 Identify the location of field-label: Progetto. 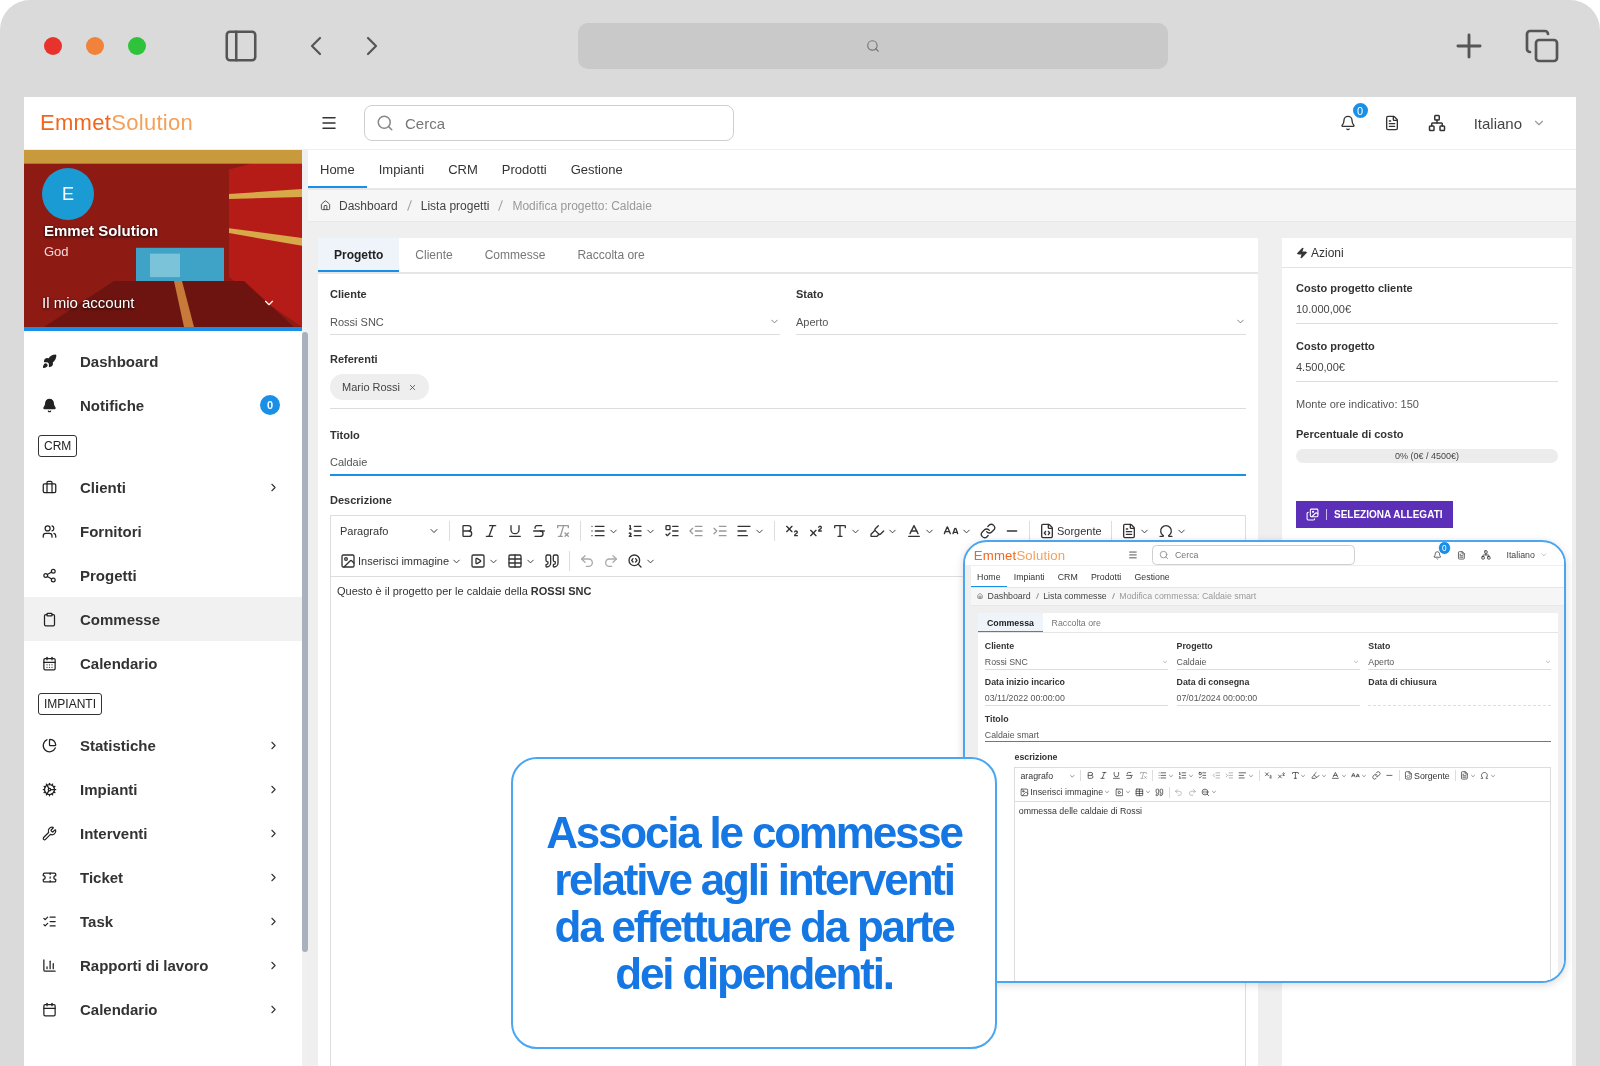
(1195, 645).